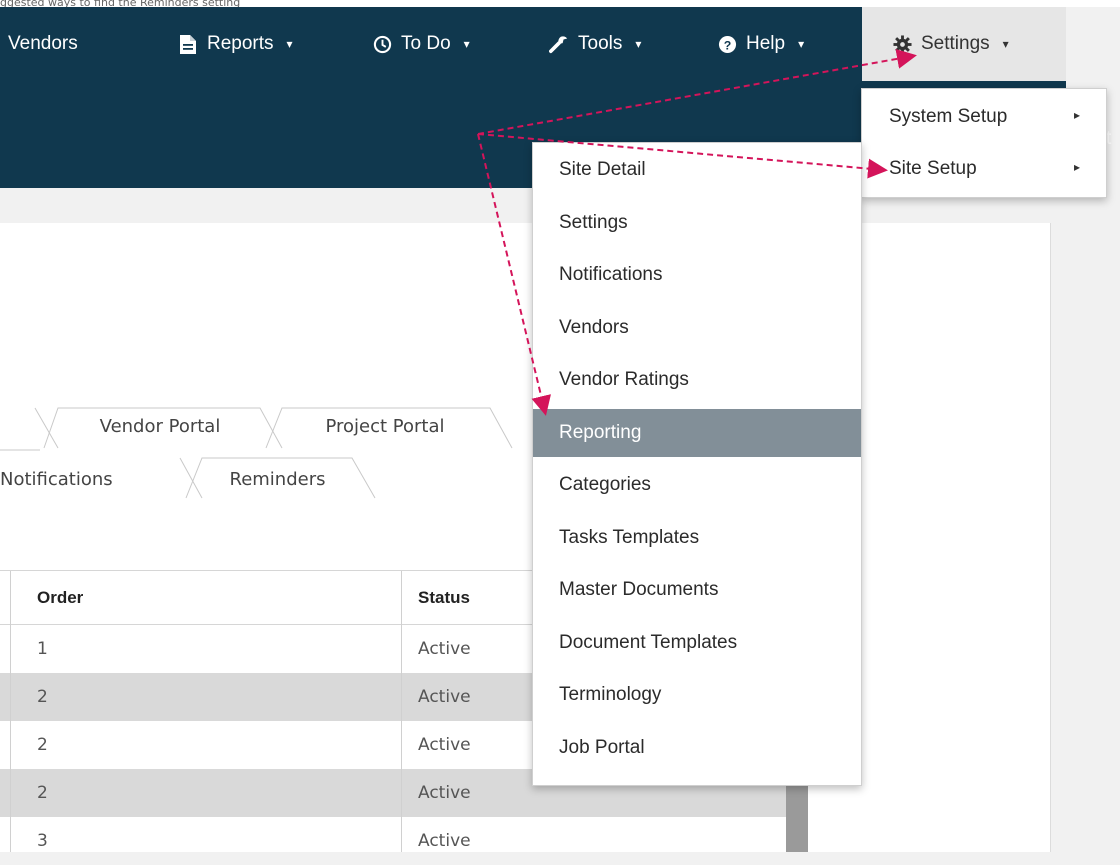 The width and height of the screenshot is (1120, 865). Describe the element at coordinates (648, 642) in the screenshot. I see `menu-item-label: Document Templates` at that location.